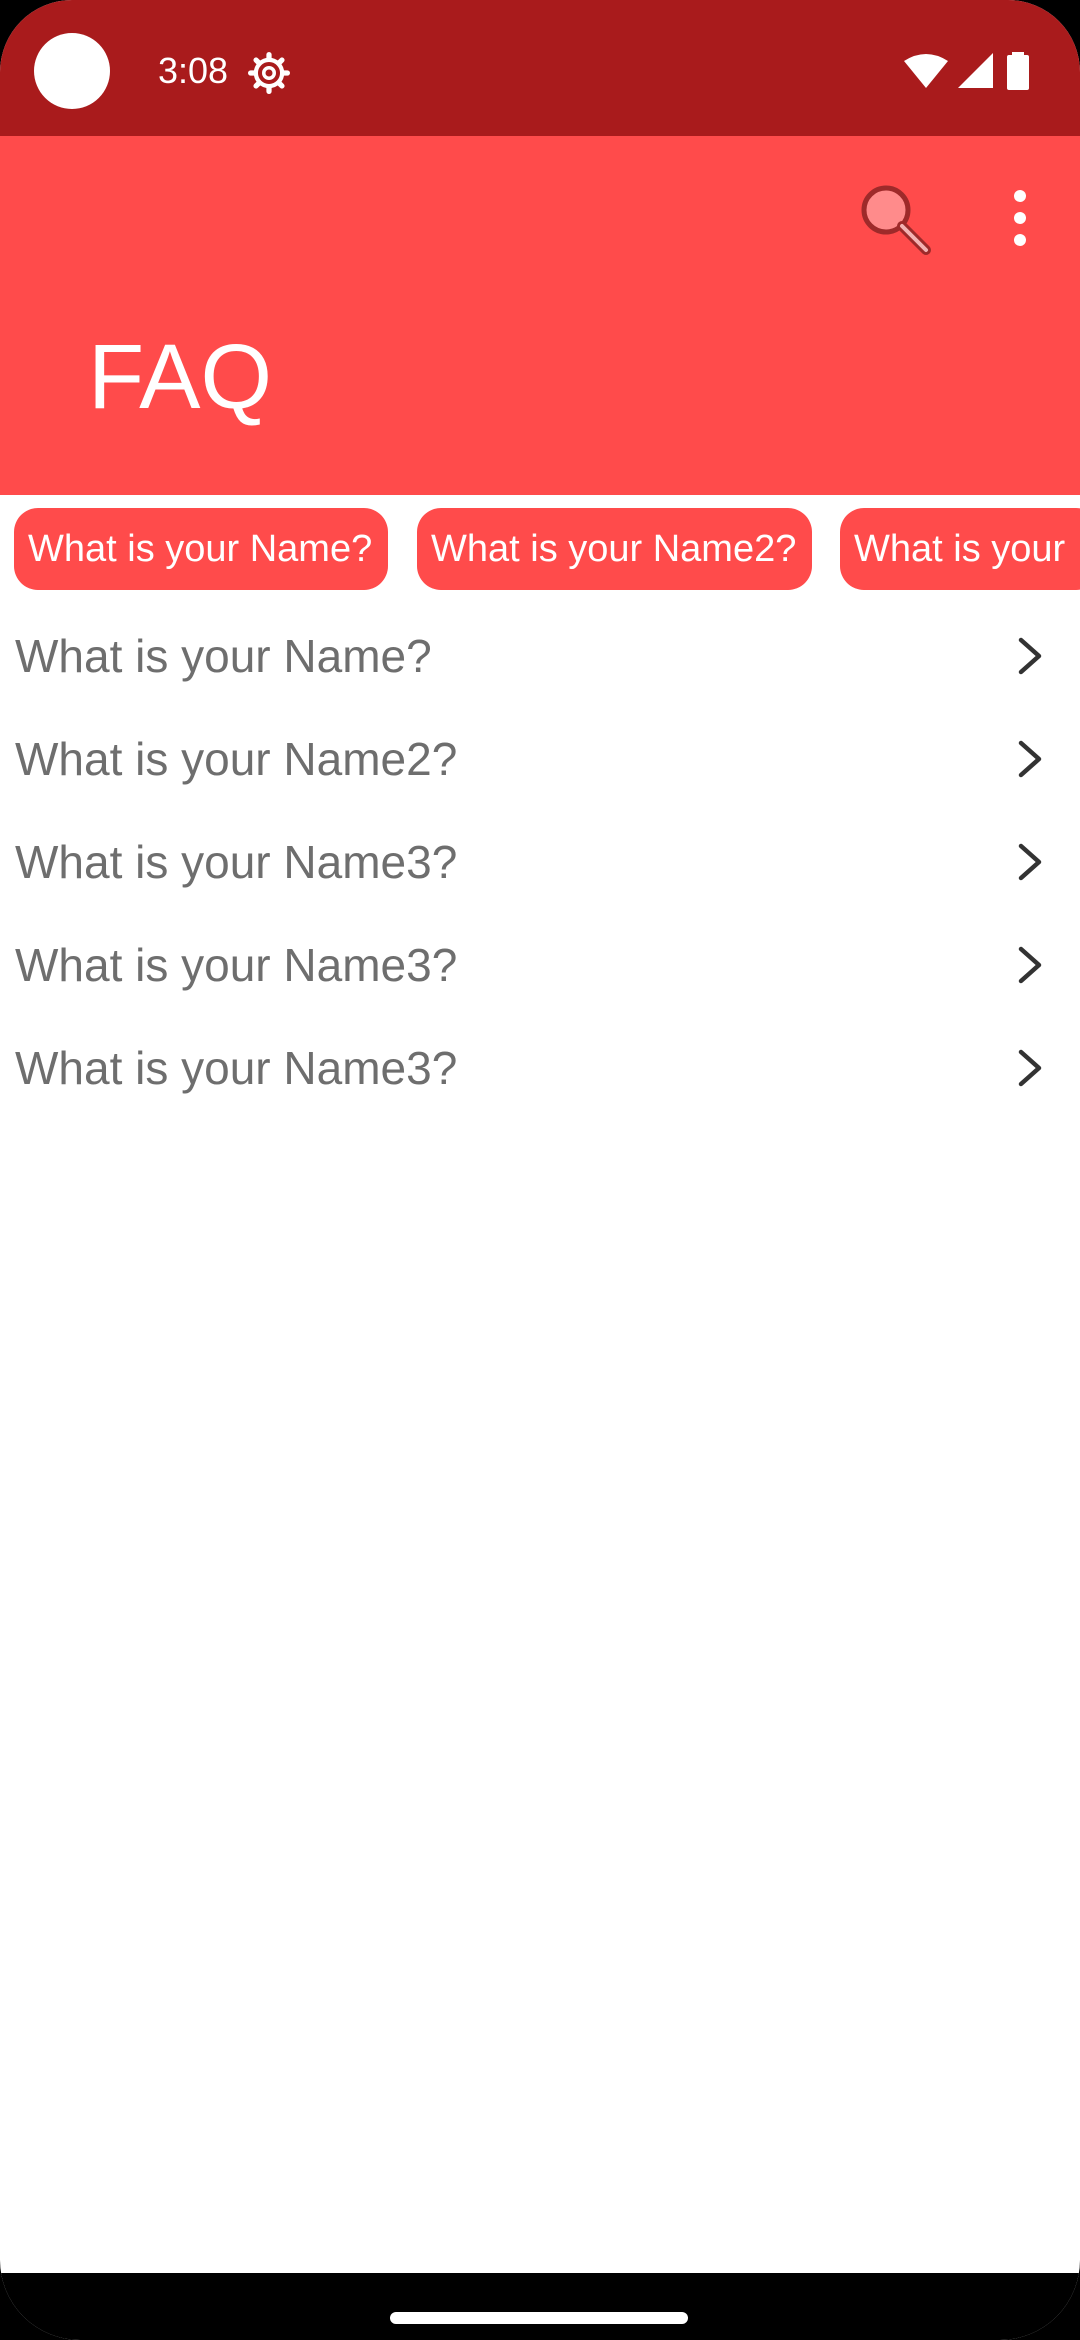  I want to click on home-indicator, so click(539, 2318).